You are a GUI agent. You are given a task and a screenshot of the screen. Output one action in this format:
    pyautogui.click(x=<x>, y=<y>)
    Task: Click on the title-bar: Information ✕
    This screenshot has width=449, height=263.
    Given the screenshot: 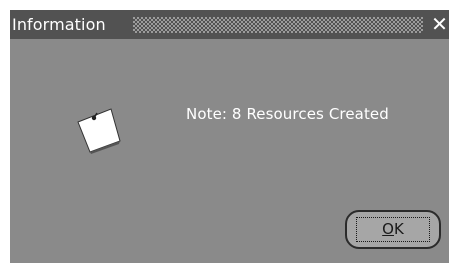 What is the action you would take?
    pyautogui.click(x=229, y=24)
    